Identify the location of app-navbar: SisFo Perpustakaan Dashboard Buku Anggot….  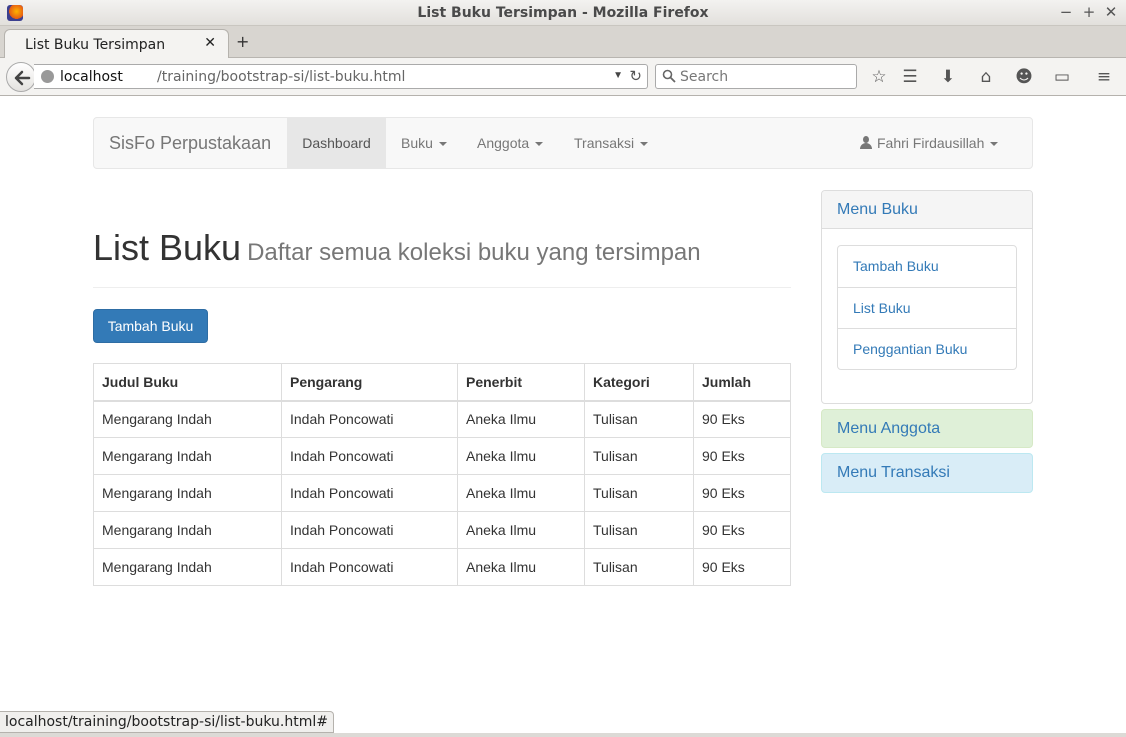
(563, 143).